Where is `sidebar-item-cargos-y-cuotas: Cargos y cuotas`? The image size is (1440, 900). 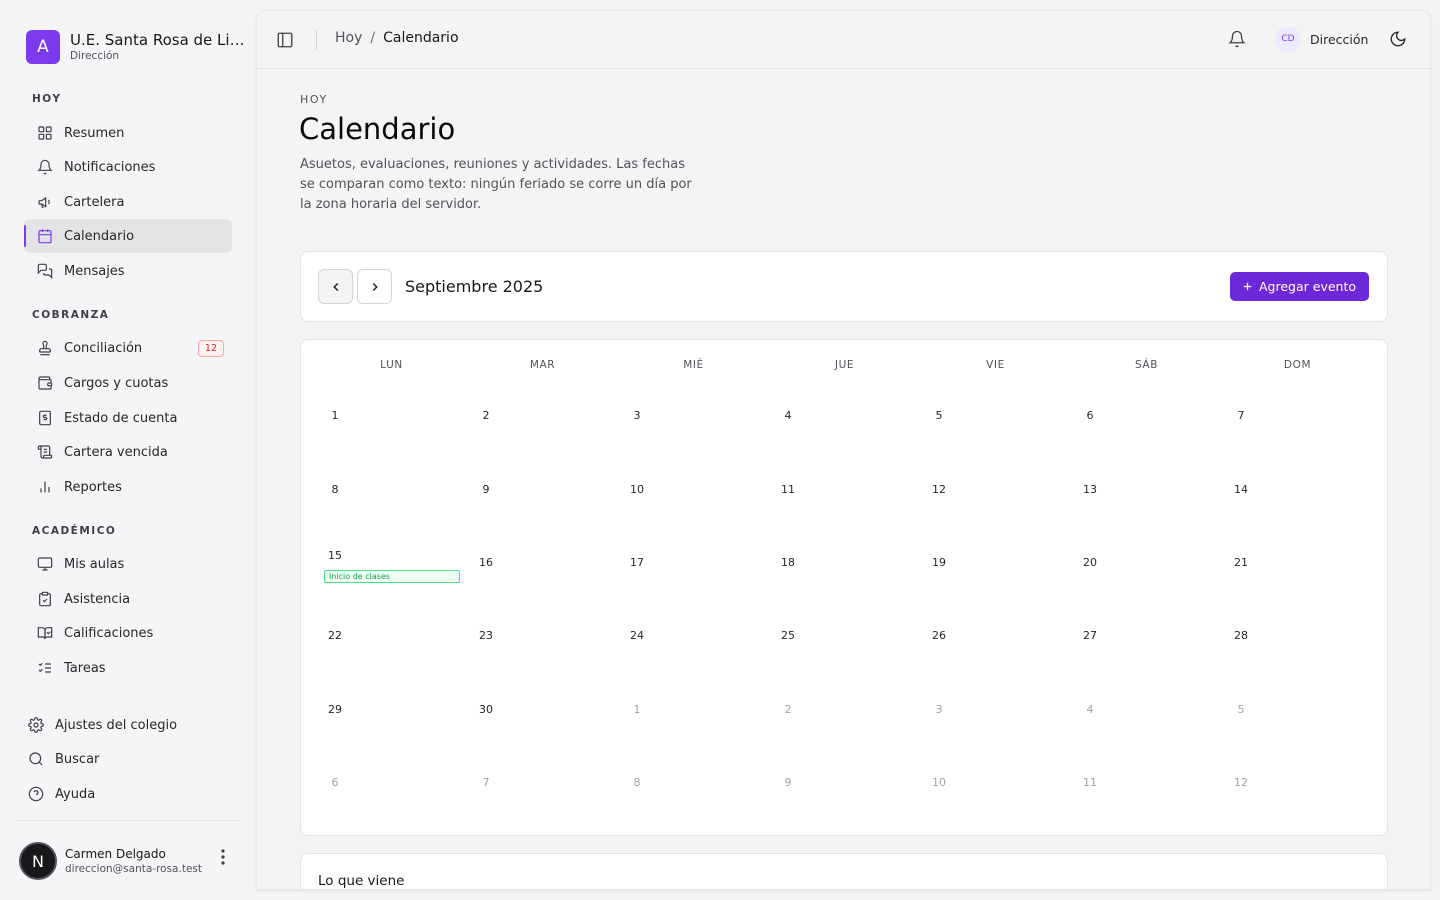 sidebar-item-cargos-y-cuotas: Cargos y cuotas is located at coordinates (128, 383).